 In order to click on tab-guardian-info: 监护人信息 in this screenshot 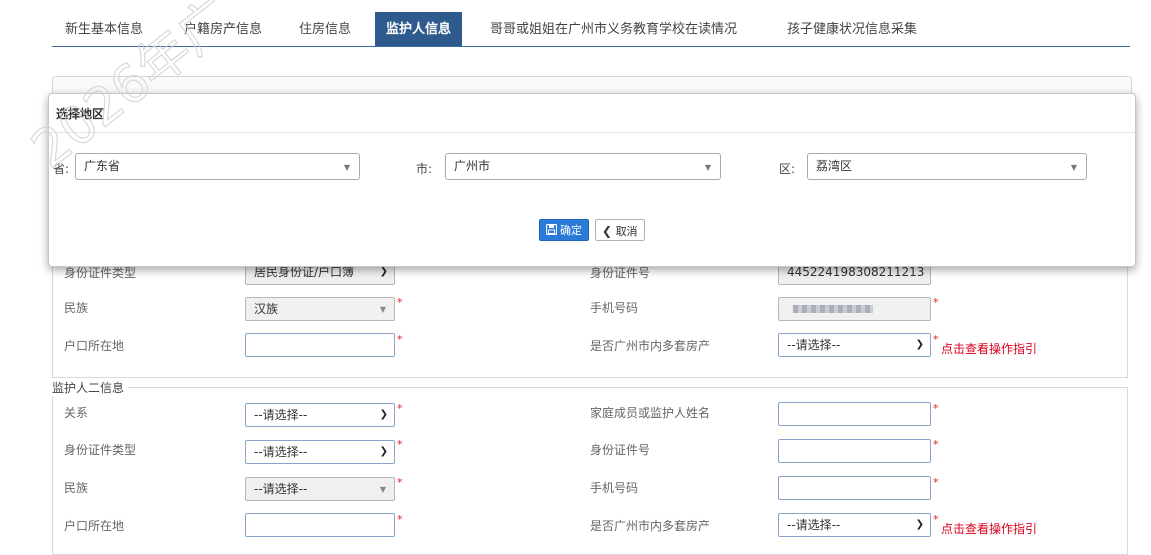, I will do `click(419, 29)`.